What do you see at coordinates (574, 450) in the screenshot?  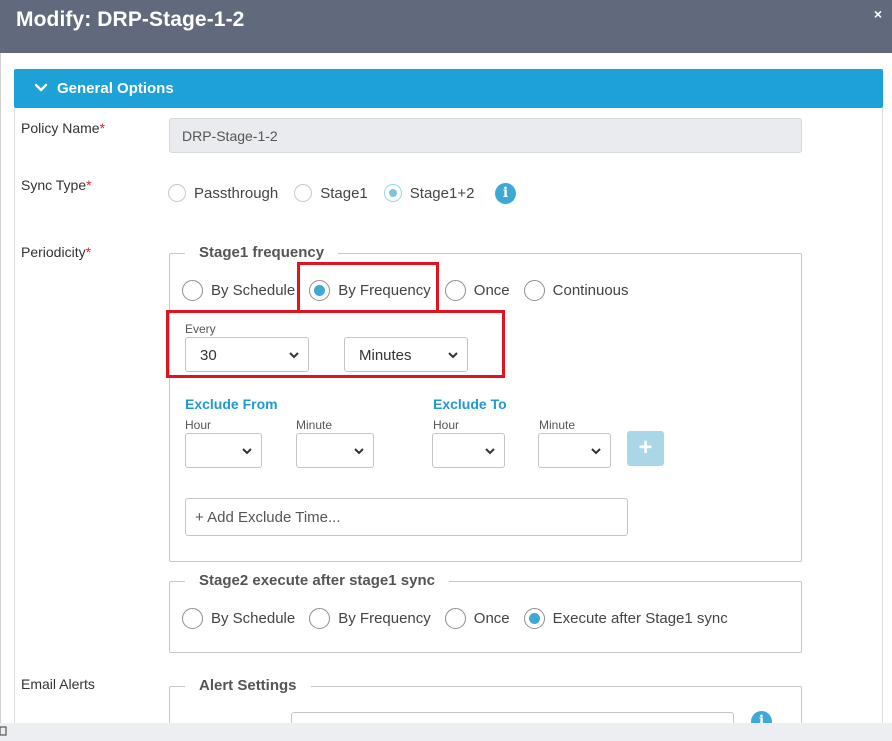 I see `exclude-to-minute-select` at bounding box center [574, 450].